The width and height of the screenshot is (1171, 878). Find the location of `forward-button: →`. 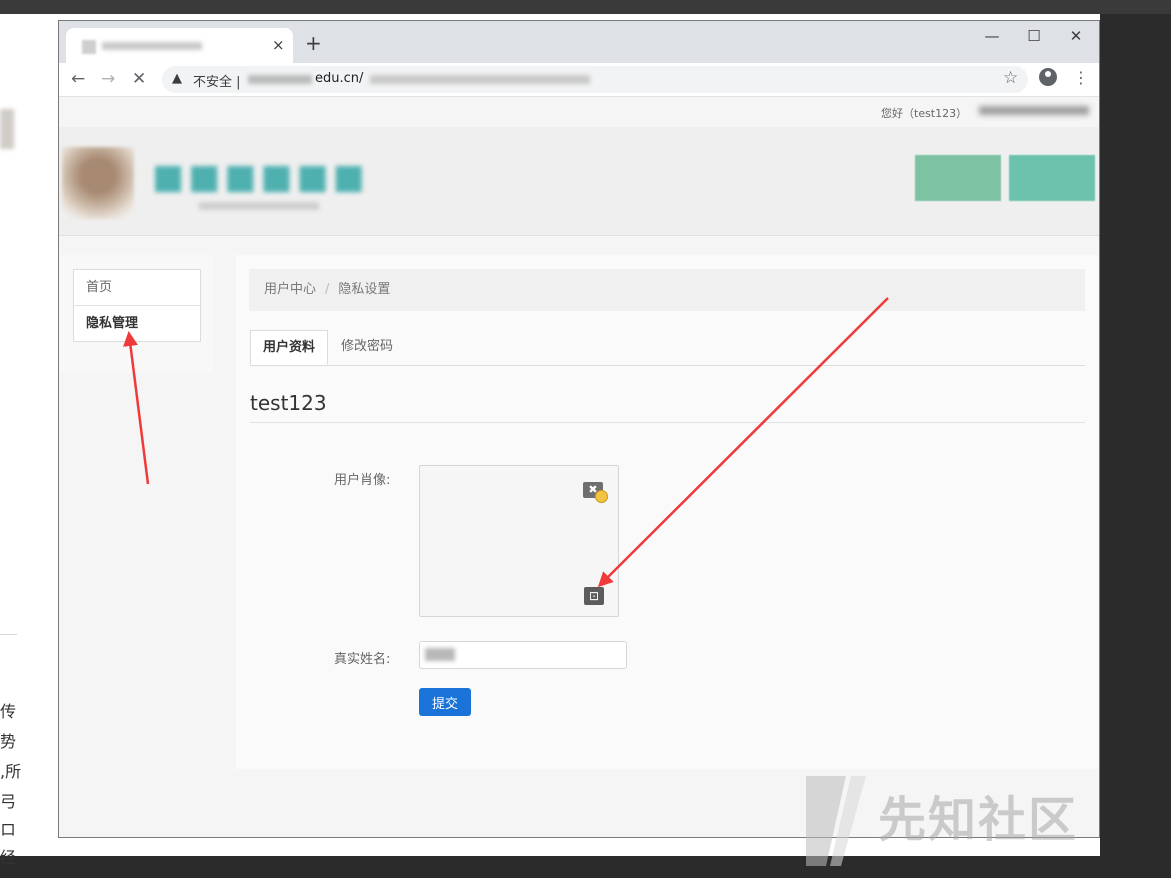

forward-button: → is located at coordinates (108, 79).